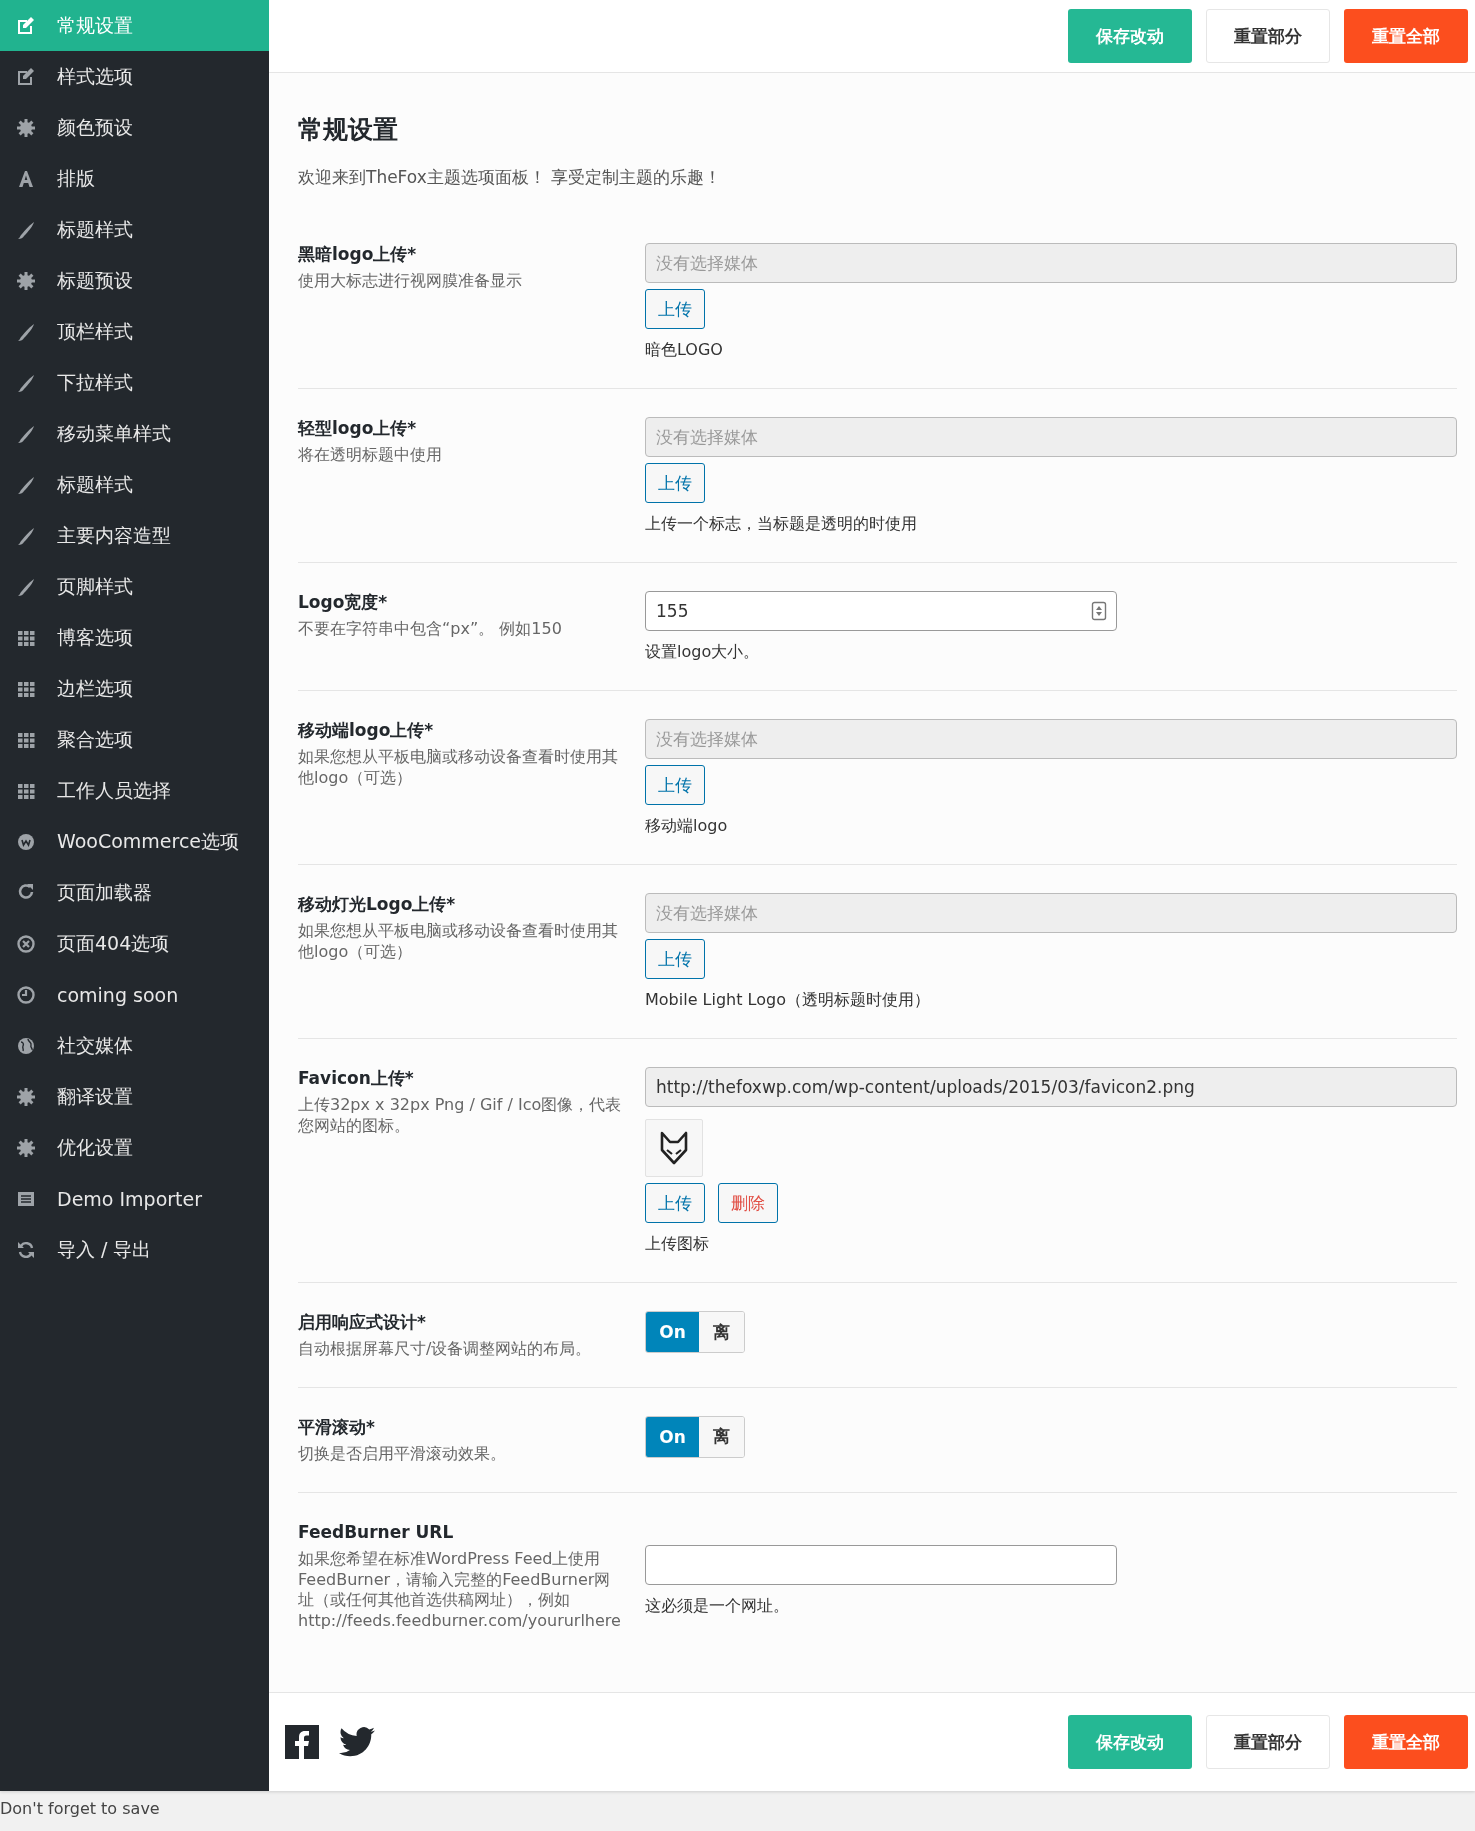 This screenshot has height=1831, width=1475. What do you see at coordinates (445, 1349) in the screenshot?
I see `option-description: 自动根据屏幕尺寸/设备调整网站的布局。` at bounding box center [445, 1349].